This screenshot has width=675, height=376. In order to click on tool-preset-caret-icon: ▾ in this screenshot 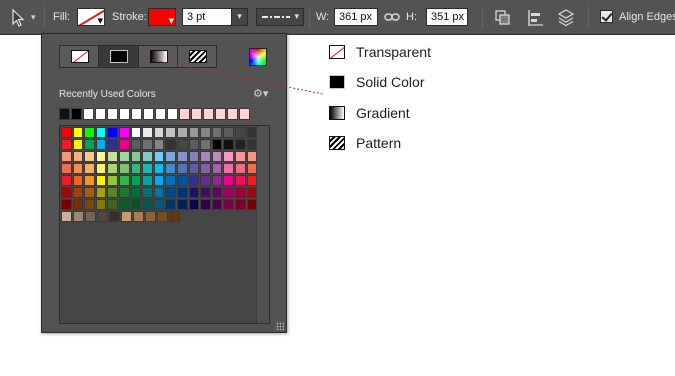, I will do `click(33, 18)`.